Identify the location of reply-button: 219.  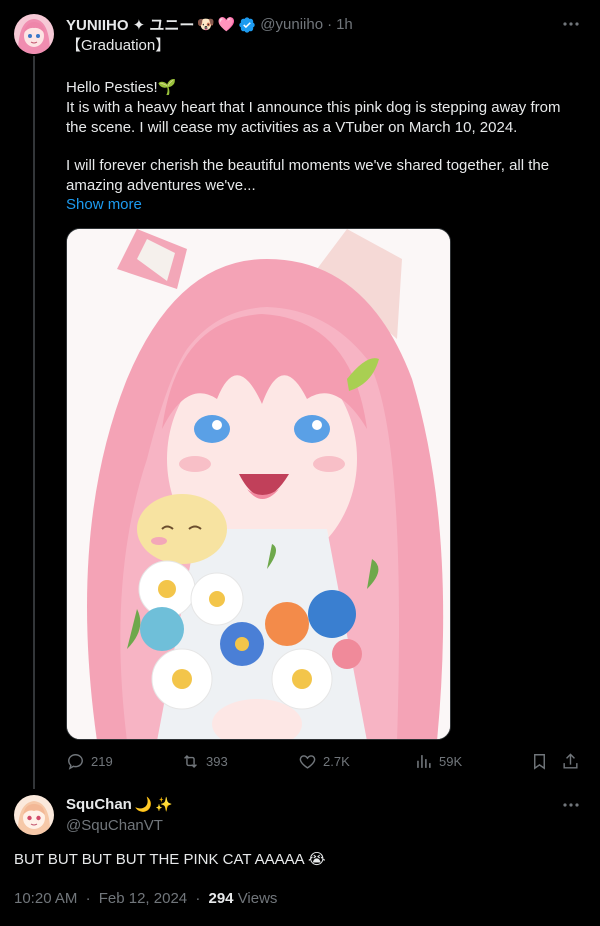
(89, 761).